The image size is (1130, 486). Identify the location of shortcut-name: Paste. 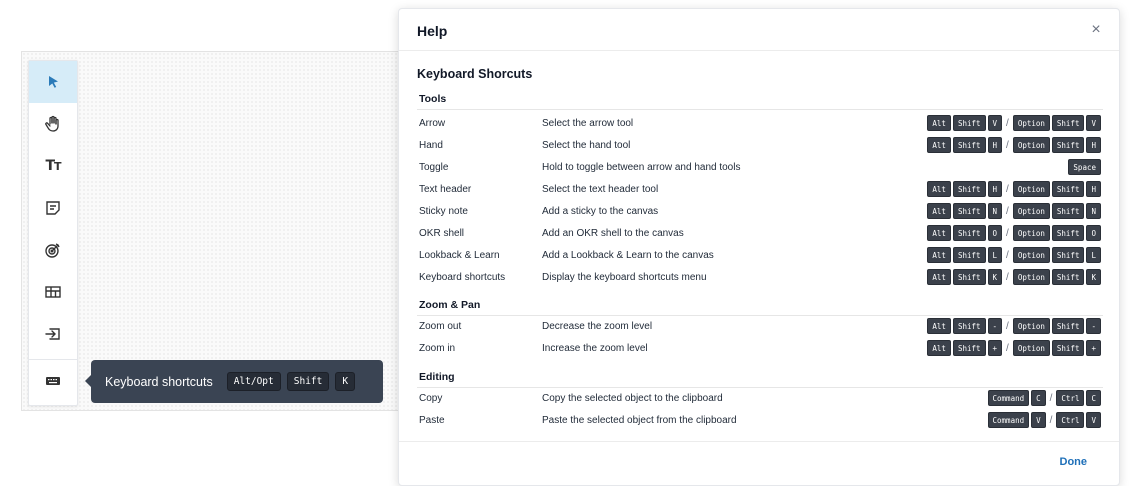
(432, 420).